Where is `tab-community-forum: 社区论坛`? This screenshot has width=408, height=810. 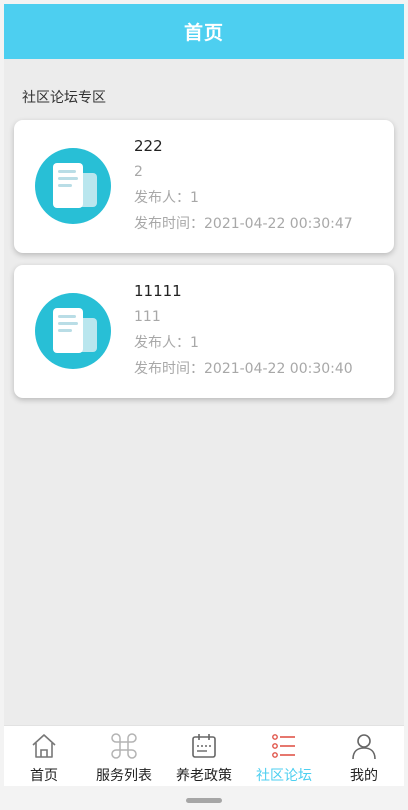
tab-community-forum: 社区论坛 is located at coordinates (284, 756).